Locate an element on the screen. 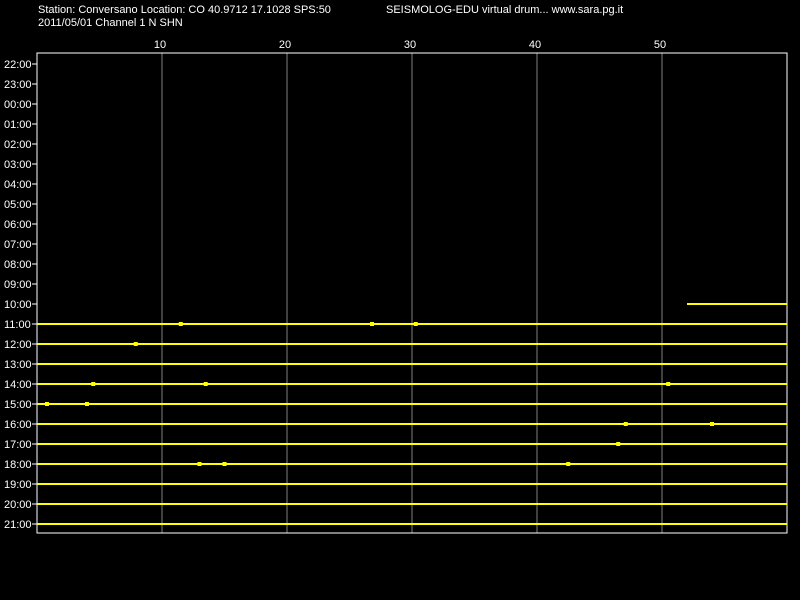 This screenshot has height=600, width=800. hour-label: 21:00 is located at coordinates (18, 525).